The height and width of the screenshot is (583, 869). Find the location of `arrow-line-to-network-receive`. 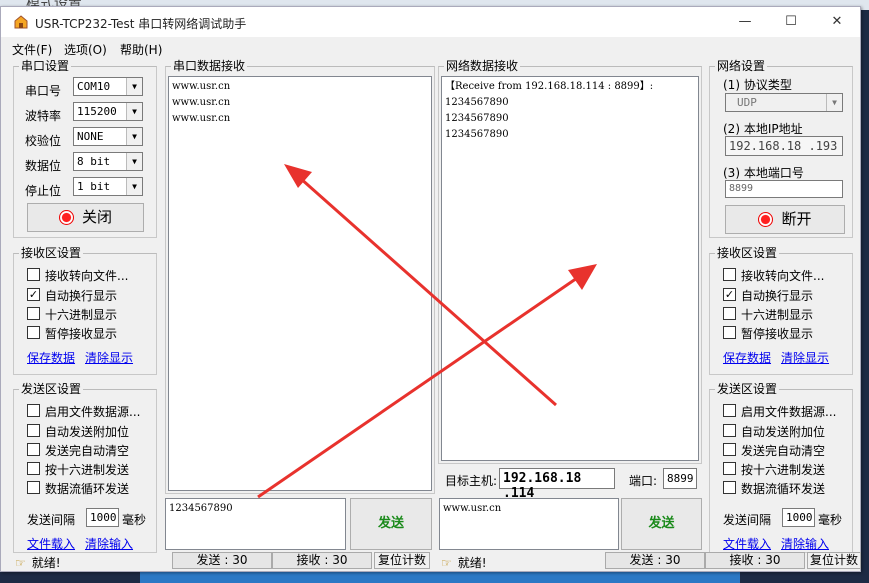

arrow-line-to-network-receive is located at coordinates (419, 386).